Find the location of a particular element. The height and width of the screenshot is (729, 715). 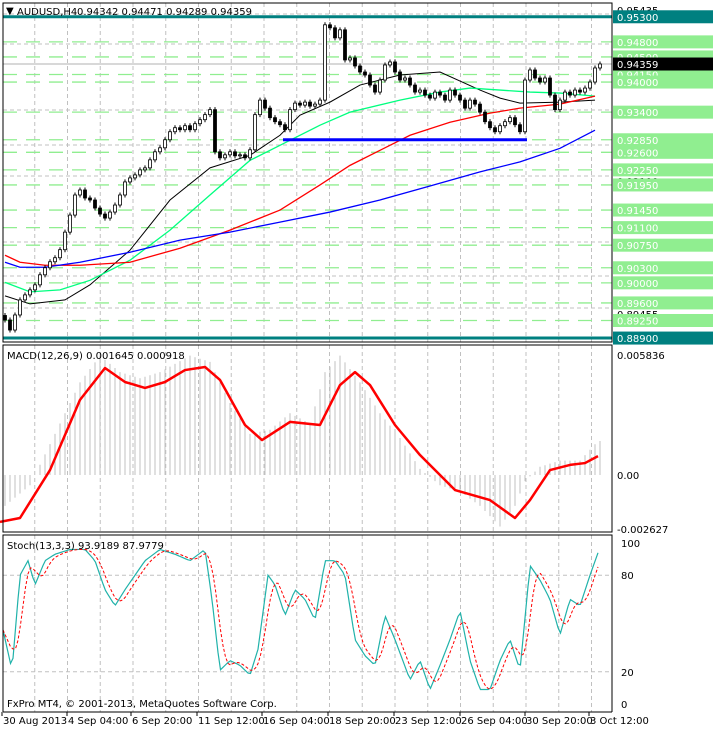

price-level-label: 0.91950 is located at coordinates (663, 185).